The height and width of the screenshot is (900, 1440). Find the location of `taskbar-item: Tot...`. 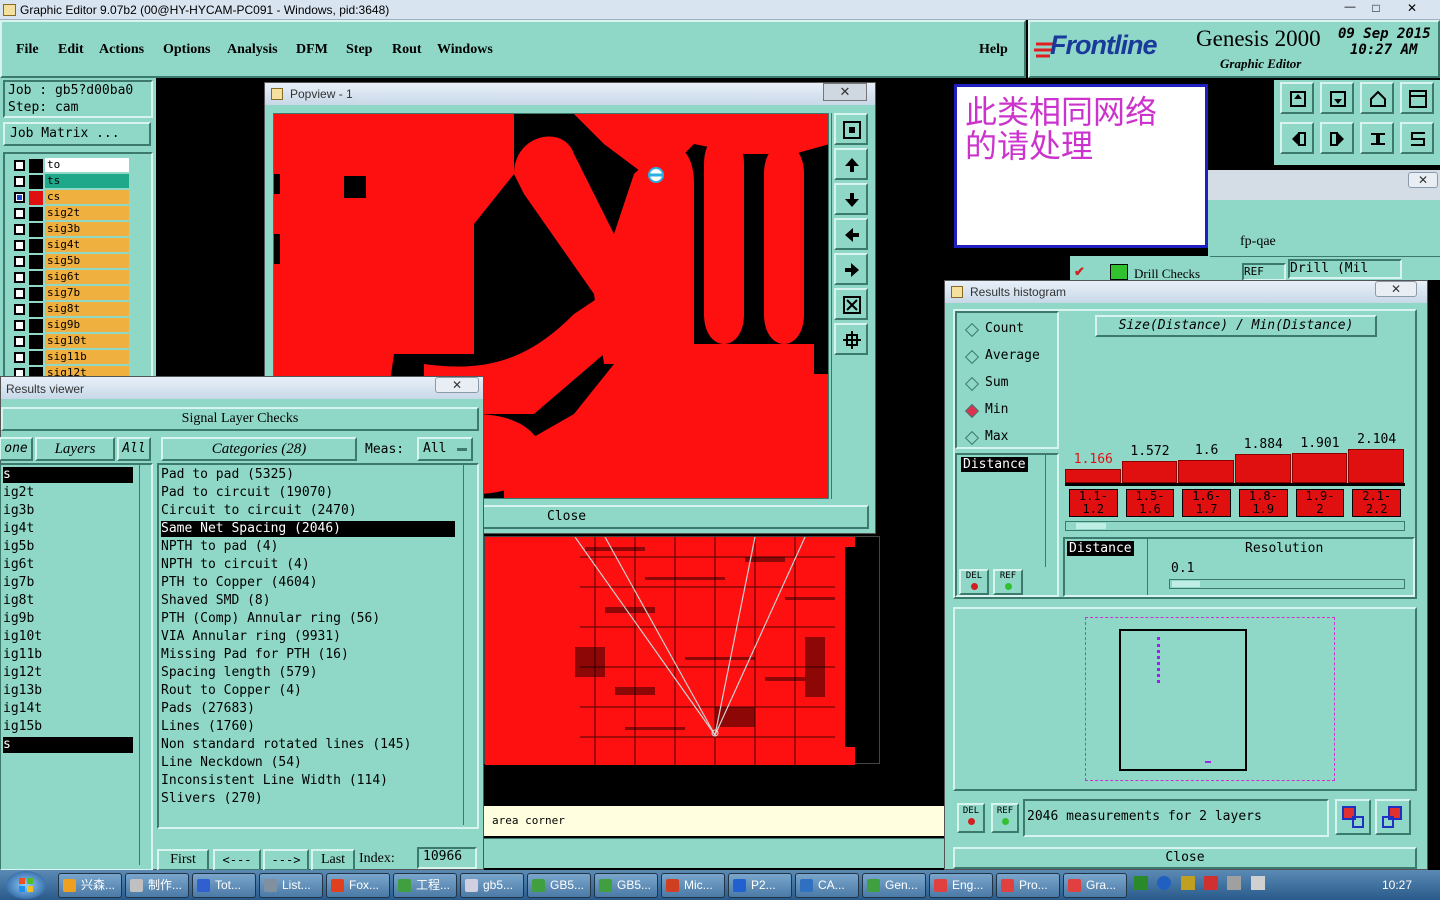

taskbar-item: Tot... is located at coordinates (224, 885).